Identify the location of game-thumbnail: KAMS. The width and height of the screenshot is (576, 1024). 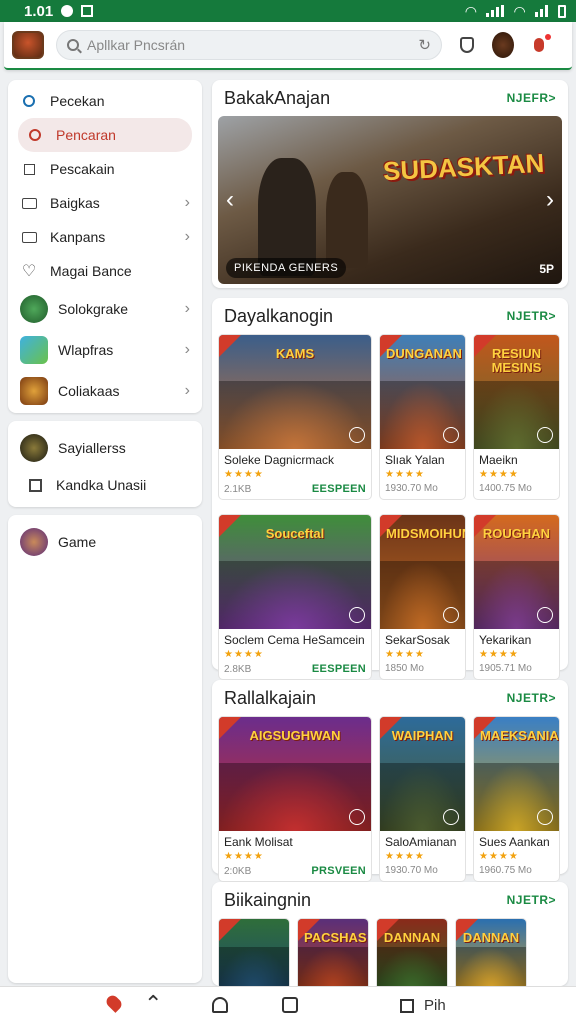
(295, 392).